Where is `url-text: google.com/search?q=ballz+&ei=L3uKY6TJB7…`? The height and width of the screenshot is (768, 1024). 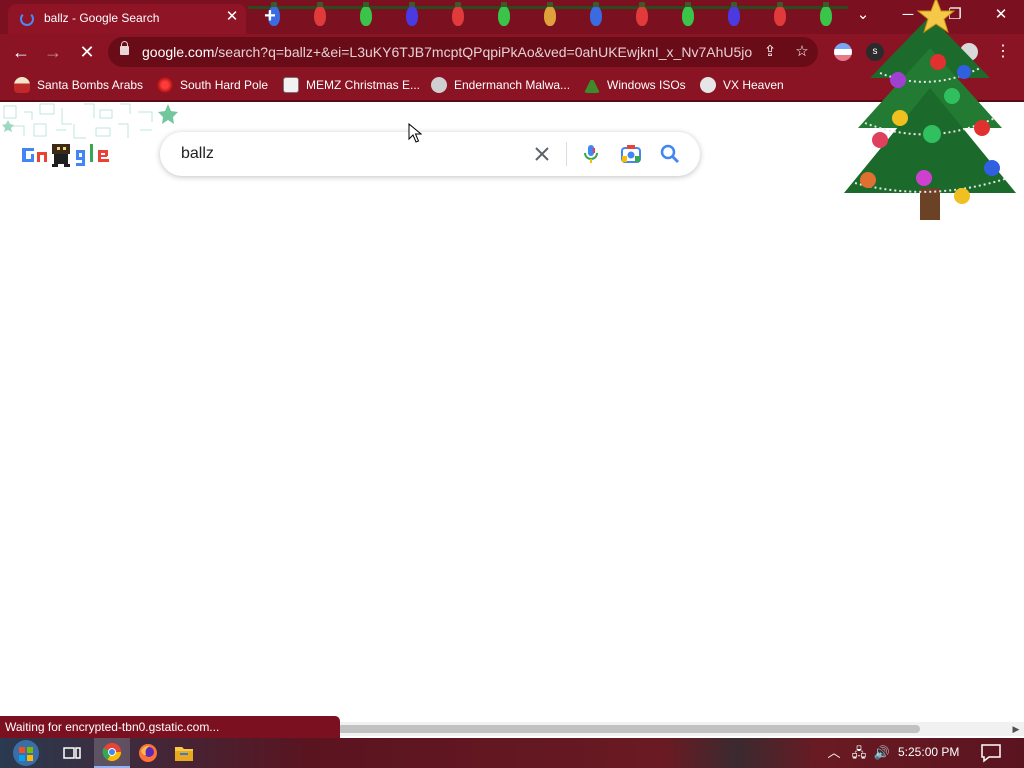 url-text: google.com/search?q=ballz+&ei=L3uKY6TJB7… is located at coordinates (447, 52).